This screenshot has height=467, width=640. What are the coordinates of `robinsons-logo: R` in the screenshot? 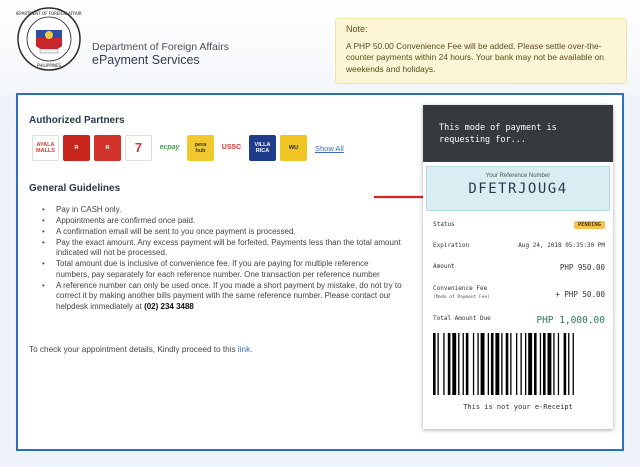 It's located at (76, 148).